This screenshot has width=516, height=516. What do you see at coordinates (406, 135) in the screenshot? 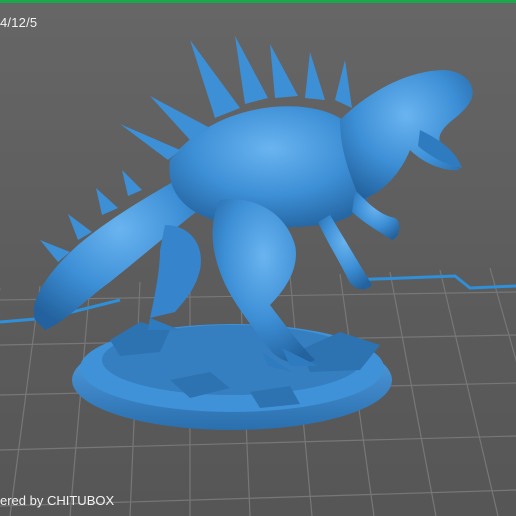
I see `model-head` at bounding box center [406, 135].